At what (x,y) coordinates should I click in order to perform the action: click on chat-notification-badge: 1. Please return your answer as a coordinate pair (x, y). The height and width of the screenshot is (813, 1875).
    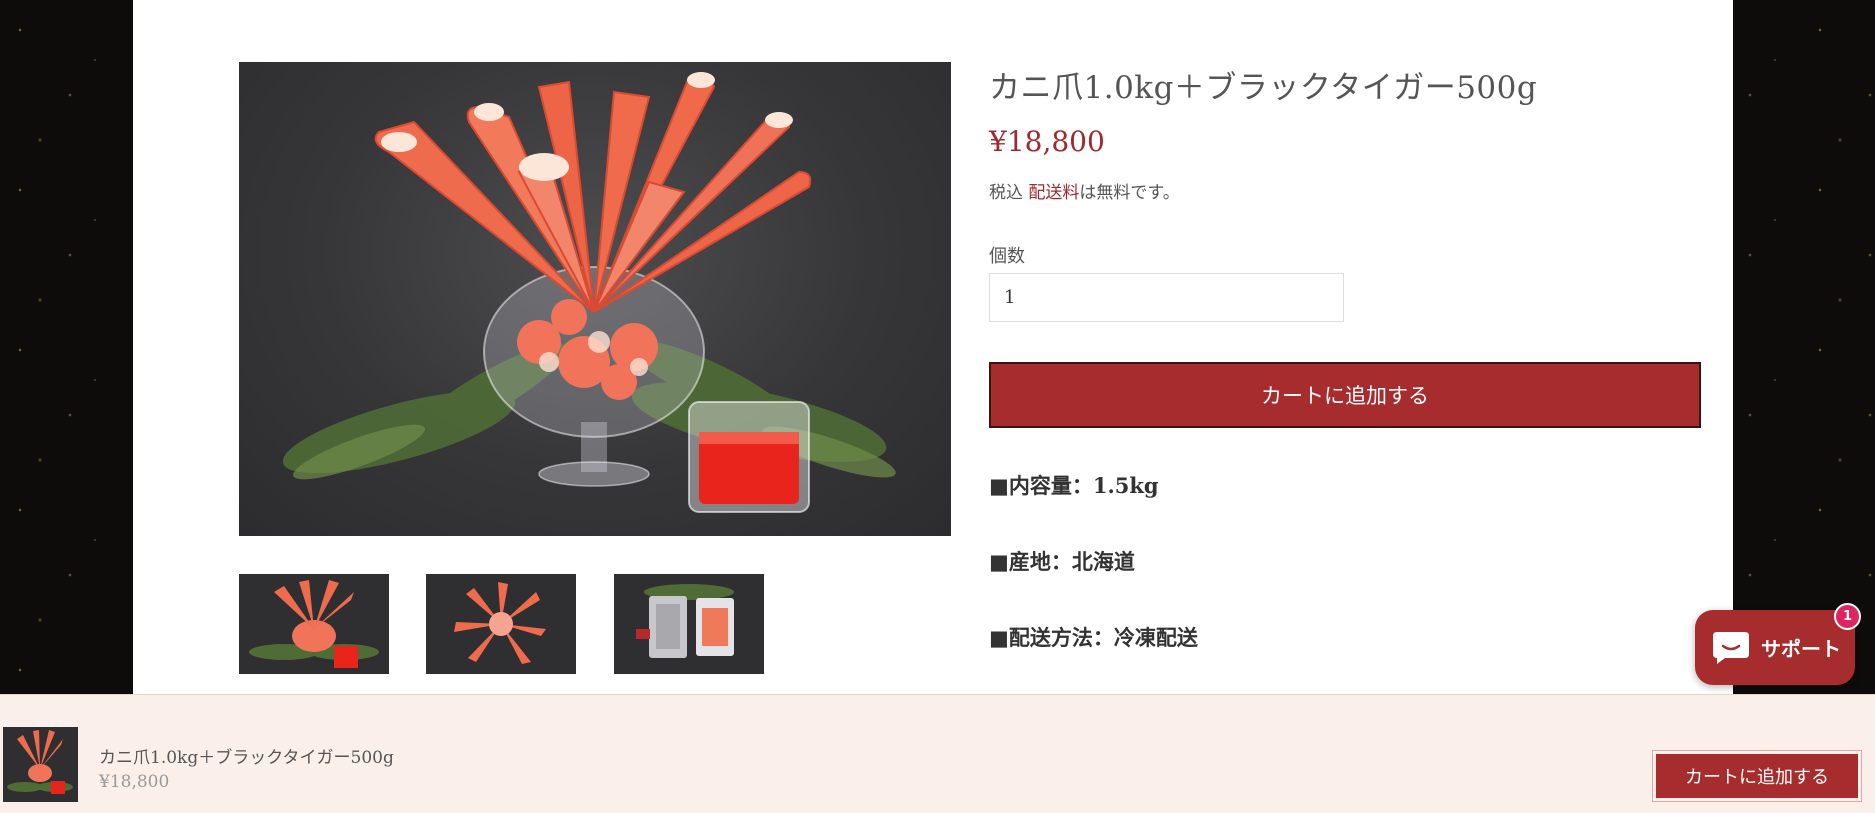
    Looking at the image, I should click on (1847, 616).